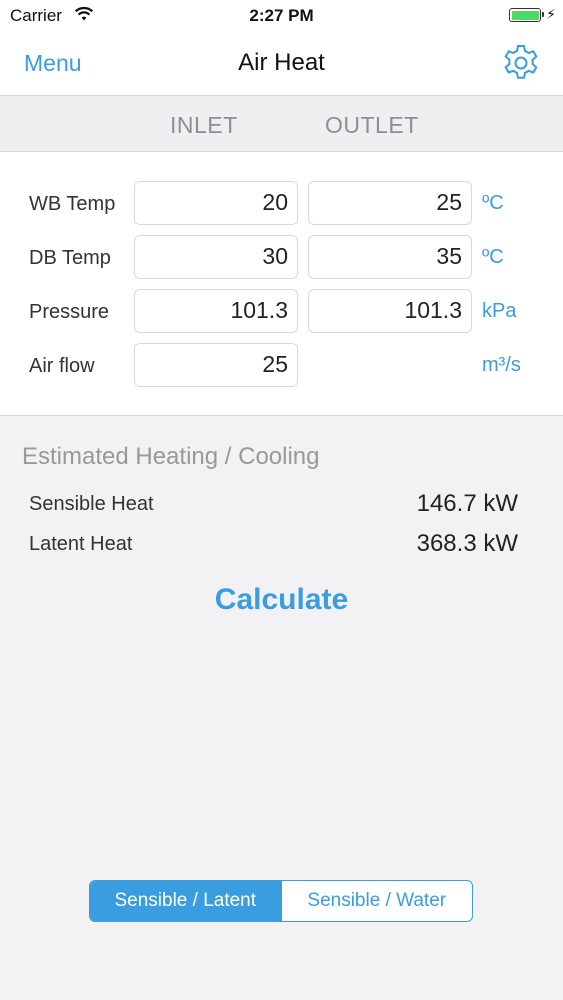  I want to click on wb-temp-inlet-field: 20, so click(216, 203).